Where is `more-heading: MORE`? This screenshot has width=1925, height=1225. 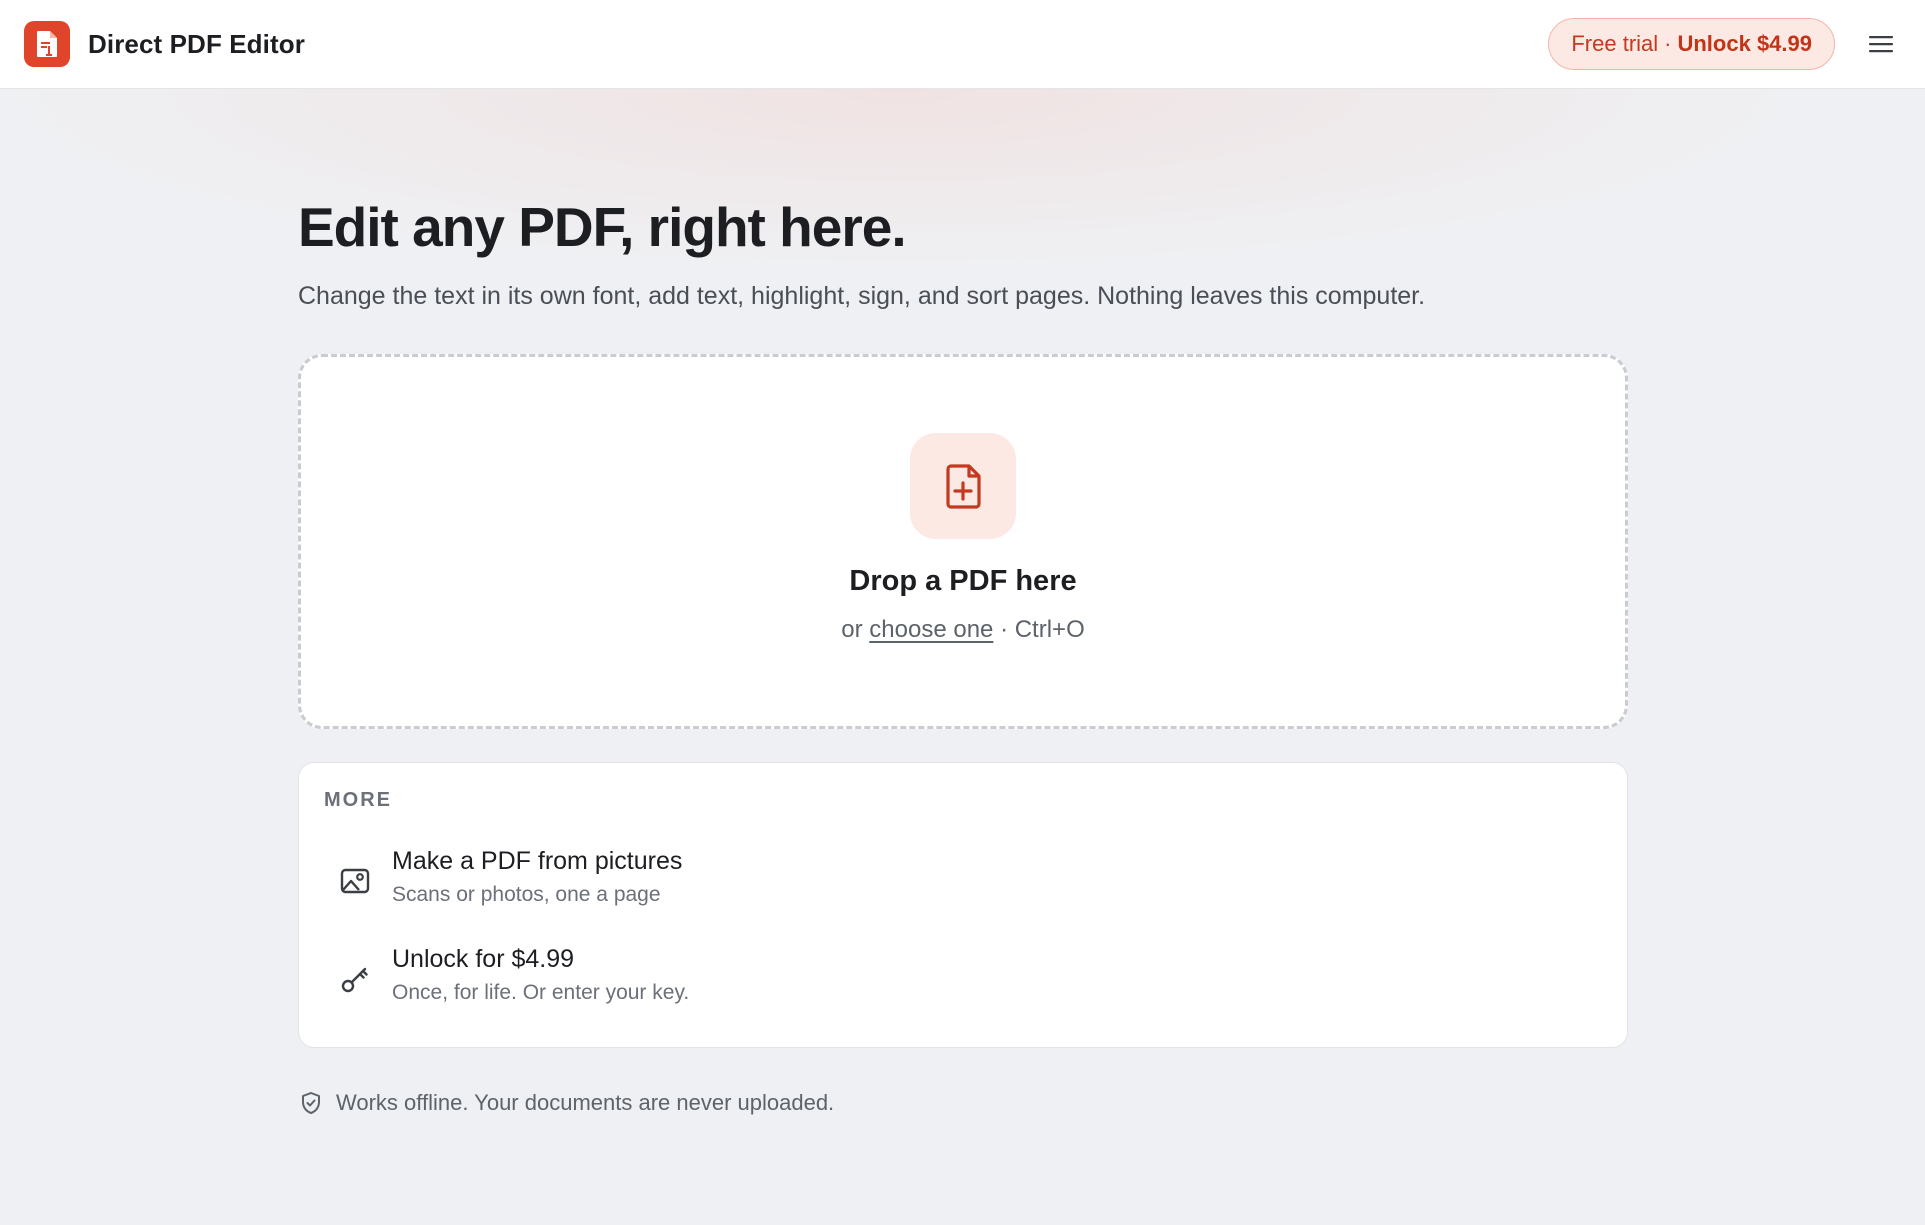 more-heading: MORE is located at coordinates (358, 800).